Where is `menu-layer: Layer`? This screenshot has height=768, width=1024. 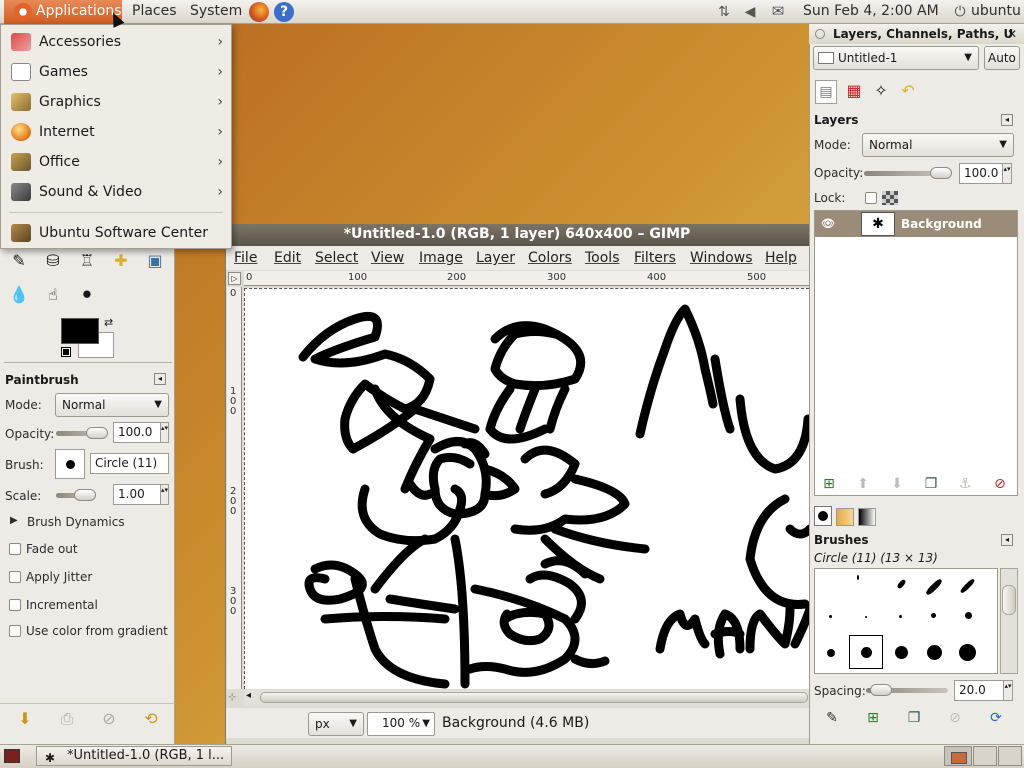 menu-layer: Layer is located at coordinates (495, 258).